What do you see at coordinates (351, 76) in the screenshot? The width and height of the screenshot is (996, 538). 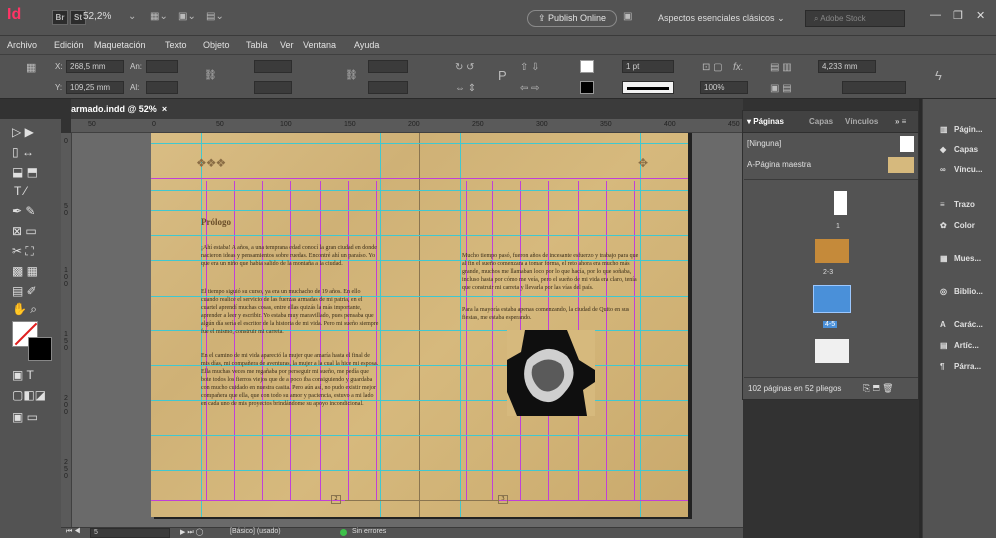 I see `constrain-scale-icon: ⛓` at bounding box center [351, 76].